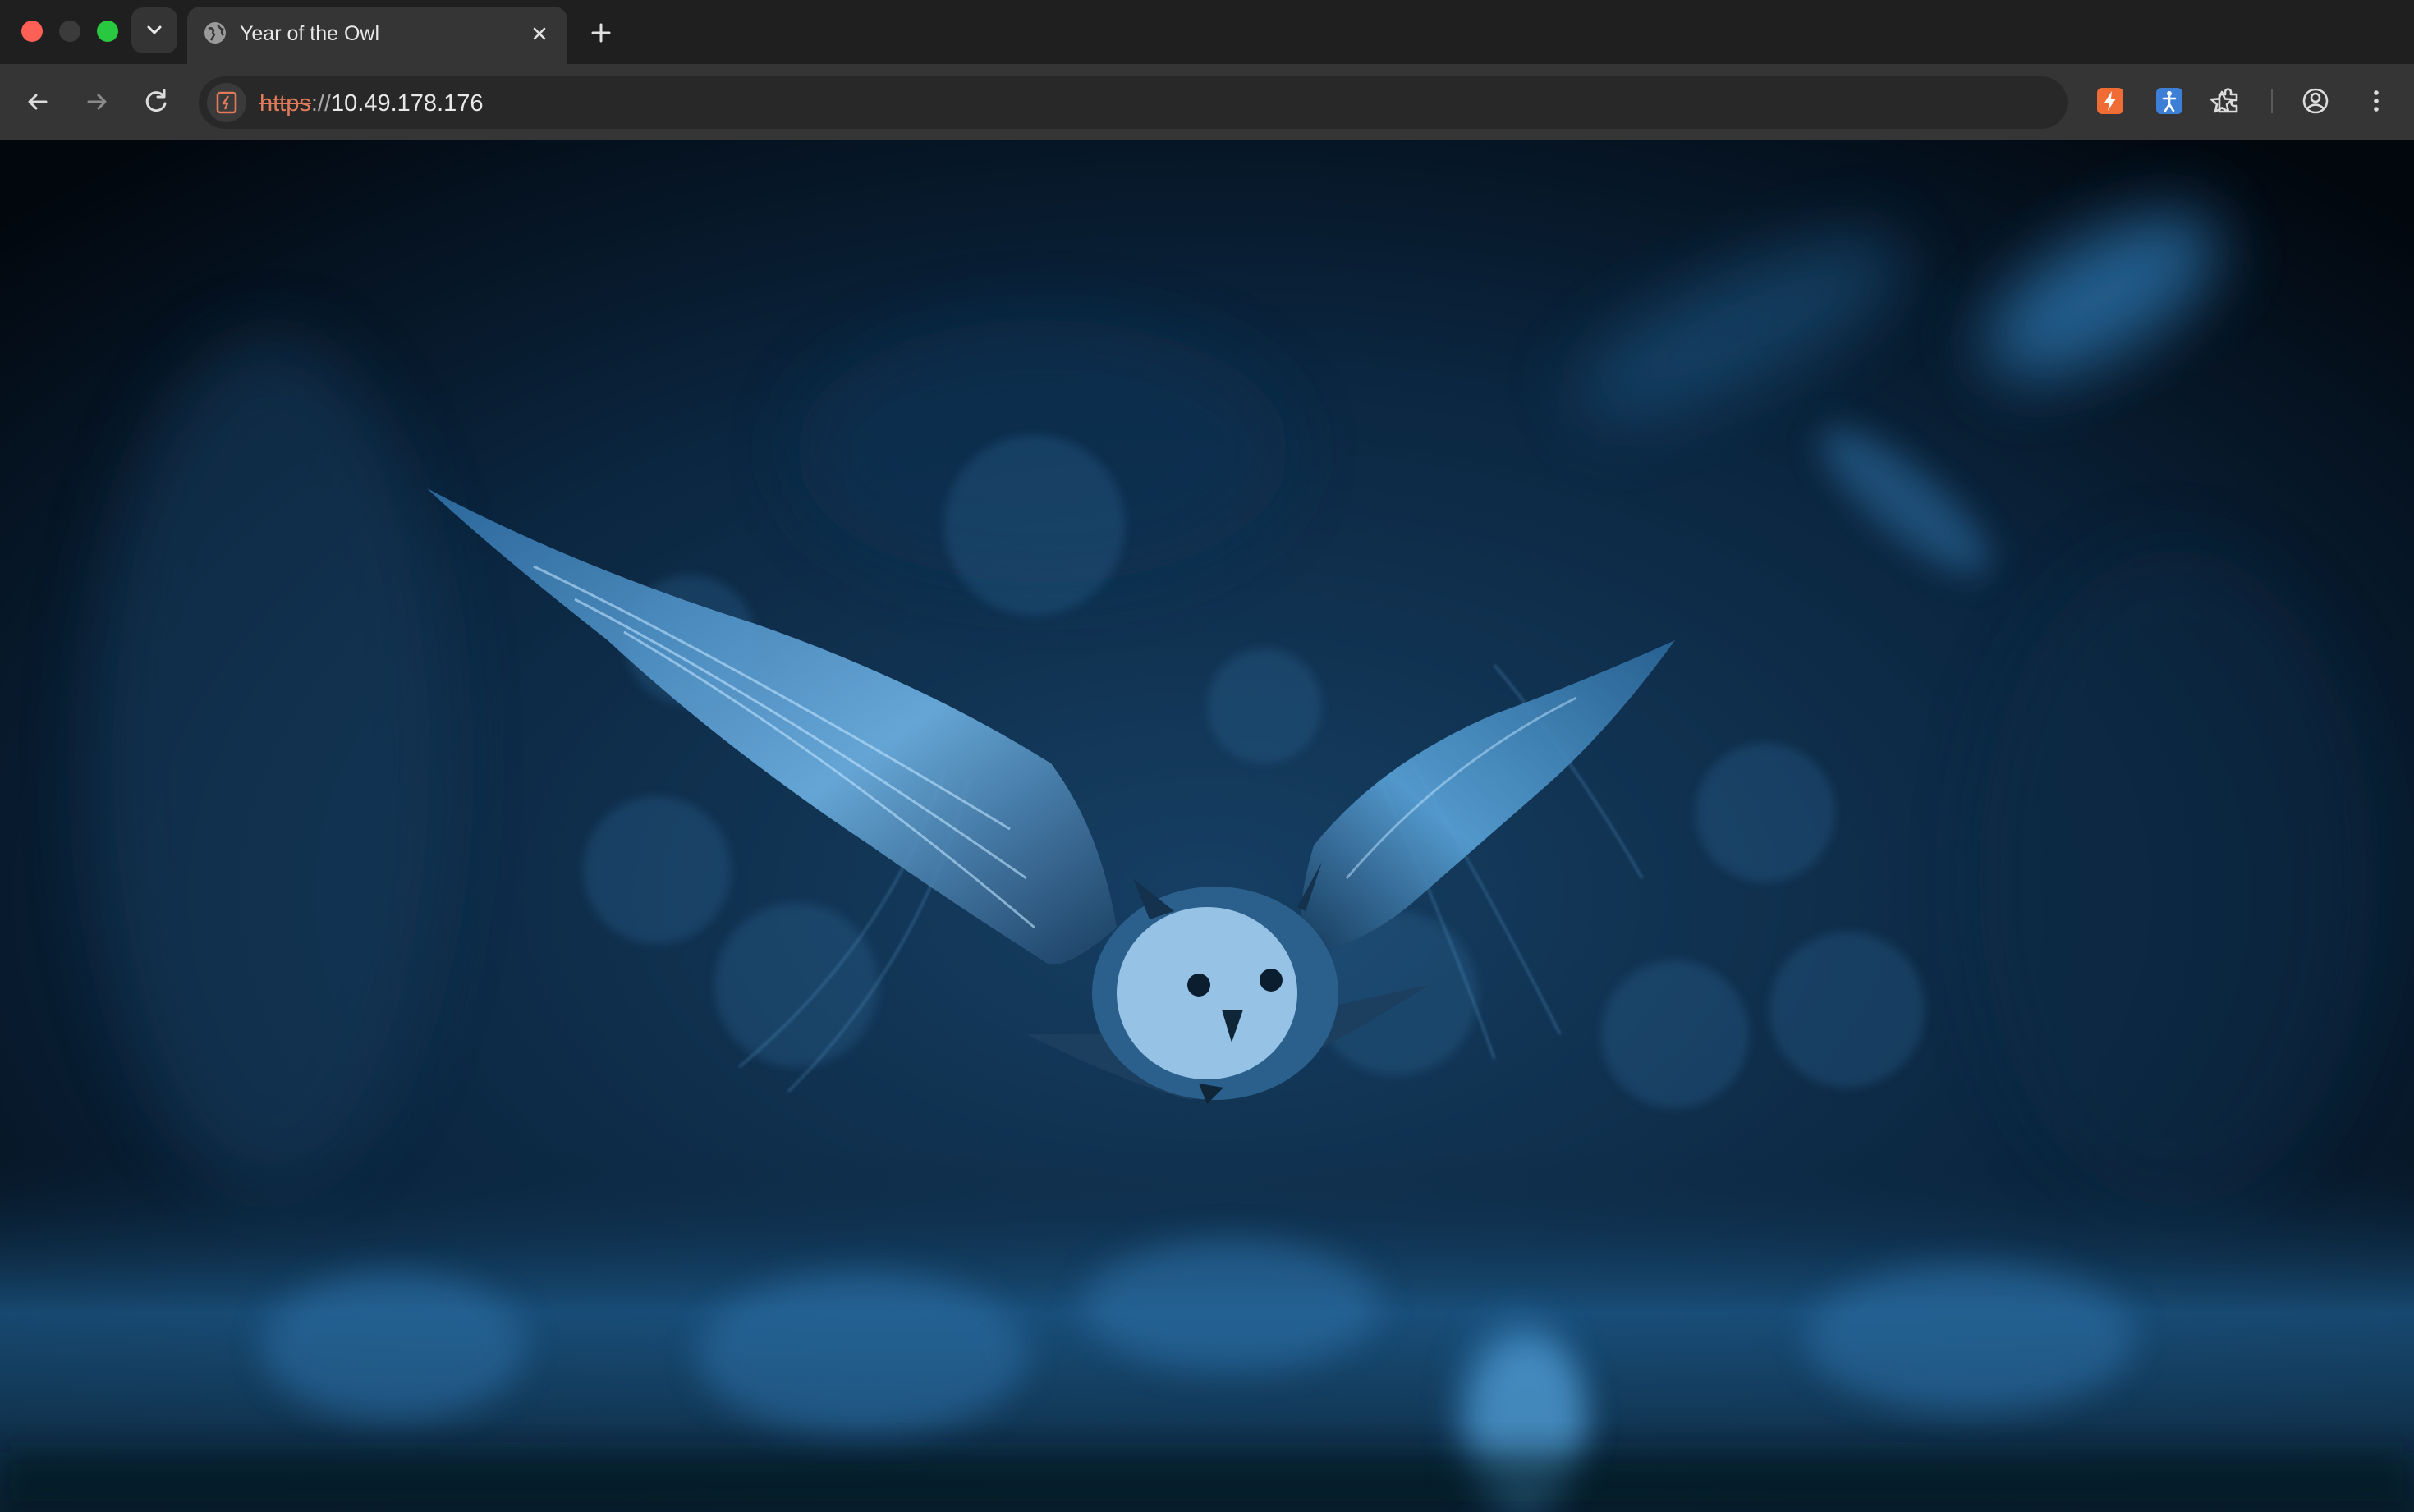 The width and height of the screenshot is (2414, 1512). I want to click on globe-icon, so click(215, 33).